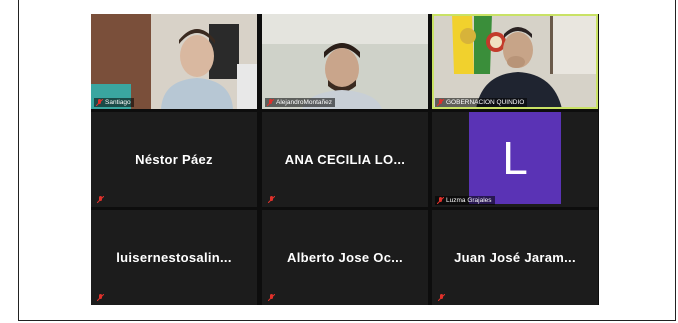  What do you see at coordinates (481, 102) in the screenshot?
I see `participant-name-label: GOBERNACION QUINDIO` at bounding box center [481, 102].